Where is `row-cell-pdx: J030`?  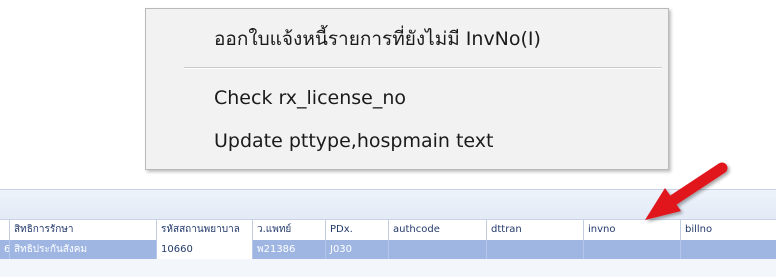 row-cell-pdx: J030 is located at coordinates (357, 249).